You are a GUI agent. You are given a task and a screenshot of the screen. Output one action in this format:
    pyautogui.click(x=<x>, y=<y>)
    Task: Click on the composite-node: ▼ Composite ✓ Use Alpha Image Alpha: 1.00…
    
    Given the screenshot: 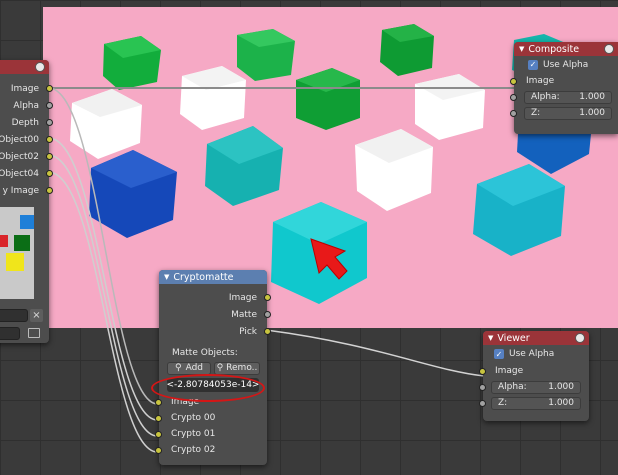 What is the action you would take?
    pyautogui.click(x=564, y=88)
    